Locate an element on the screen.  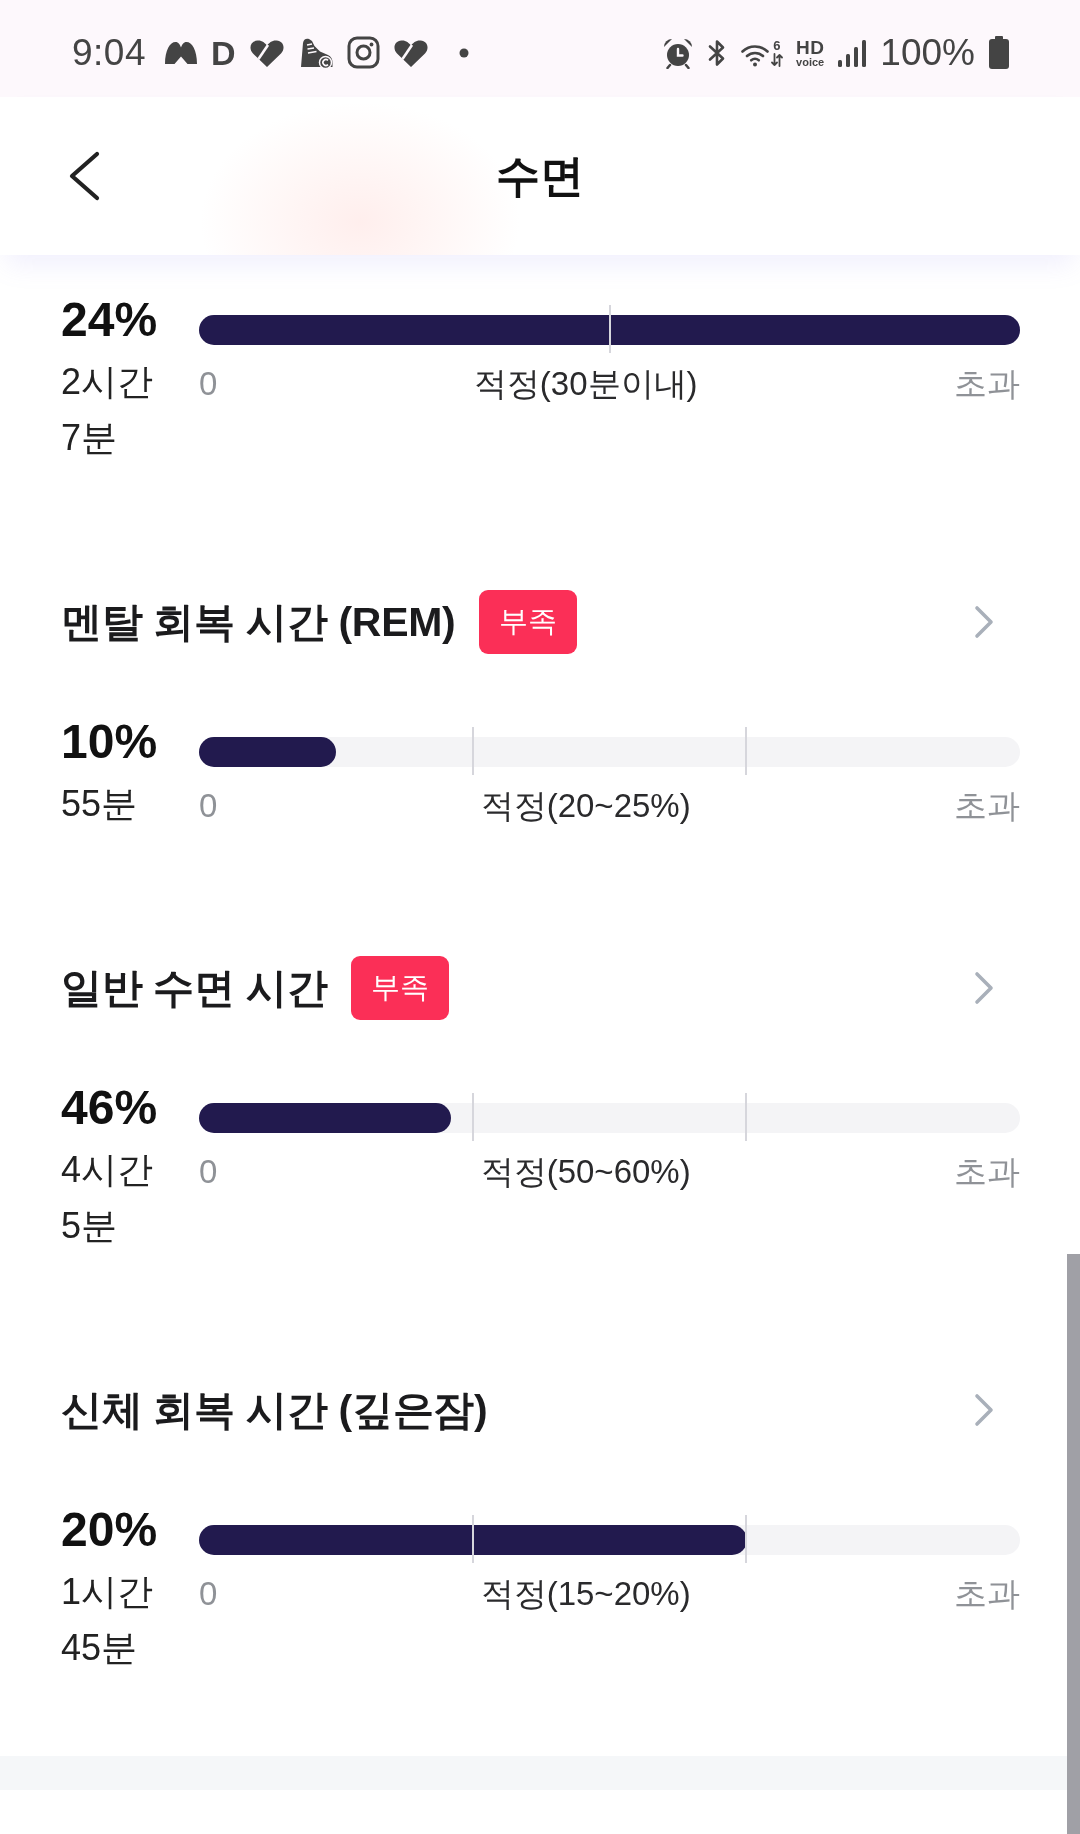
app-letter-icon: D is located at coordinates (223, 52).